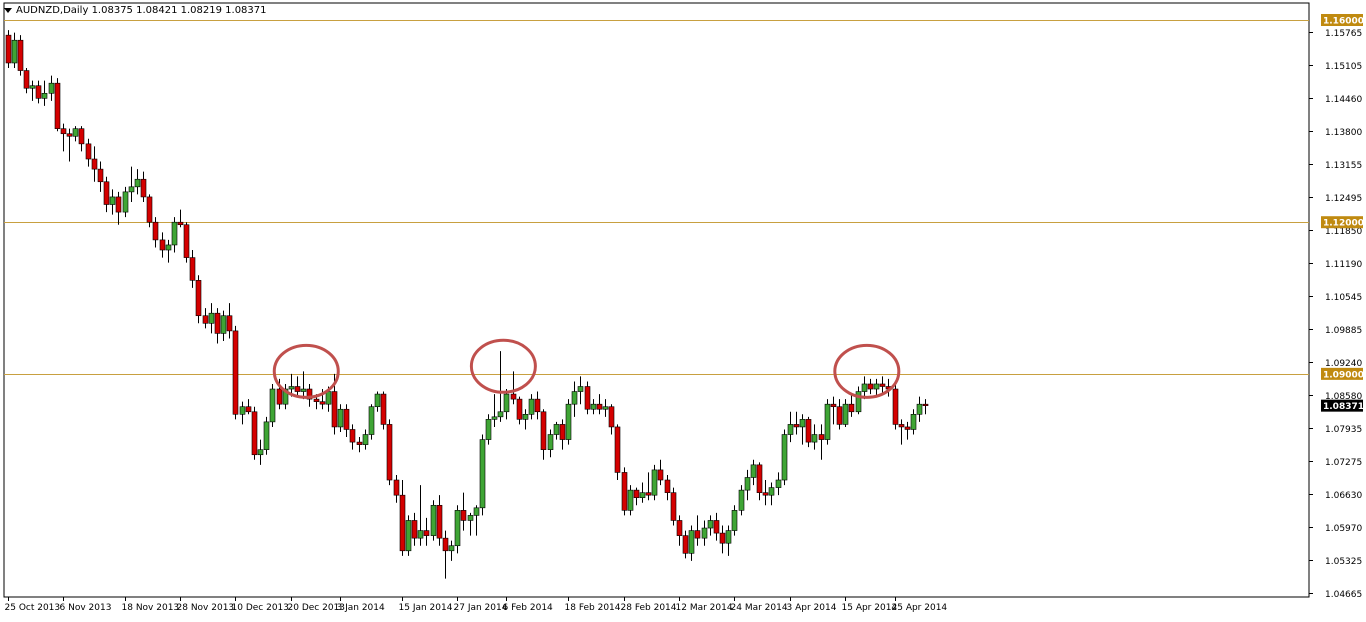  What do you see at coordinates (1343, 199) in the screenshot?
I see `y-tick-label: 1.12495` at bounding box center [1343, 199].